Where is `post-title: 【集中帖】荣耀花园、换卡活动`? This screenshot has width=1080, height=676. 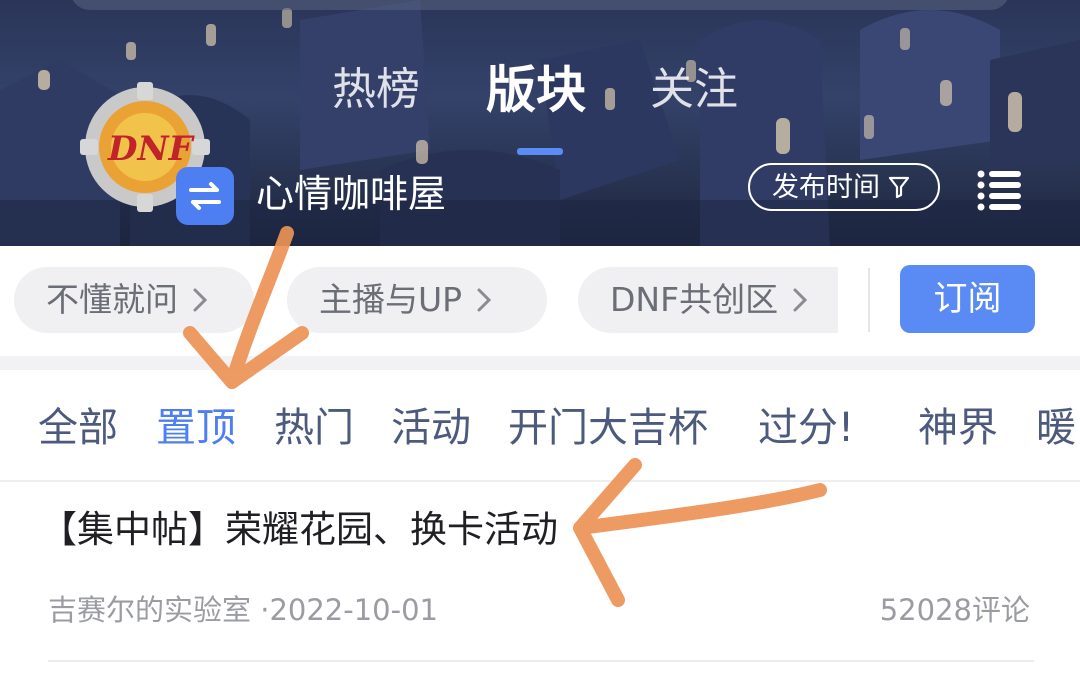
post-title: 【集中帖】荣耀花园、换卡活动 is located at coordinates (299, 530).